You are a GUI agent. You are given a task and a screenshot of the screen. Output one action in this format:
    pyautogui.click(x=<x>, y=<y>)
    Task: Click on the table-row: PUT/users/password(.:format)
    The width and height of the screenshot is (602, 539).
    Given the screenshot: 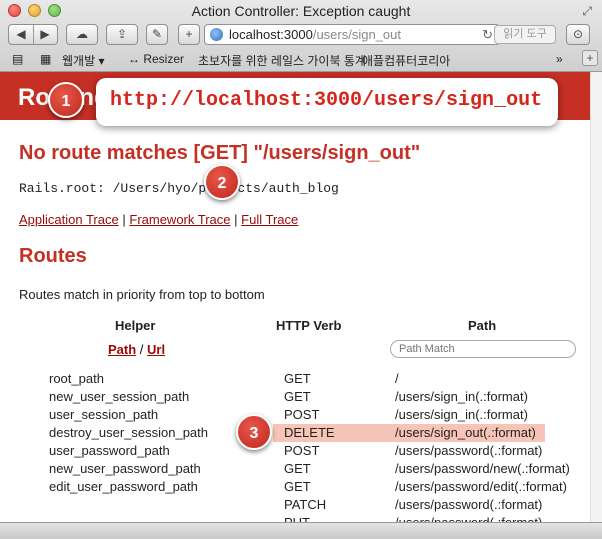 What is the action you would take?
    pyautogui.click(x=295, y=518)
    